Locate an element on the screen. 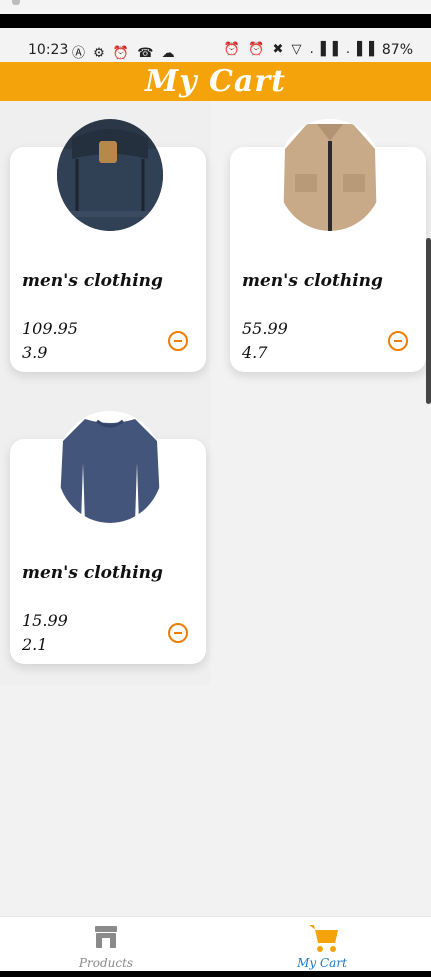 The height and width of the screenshot is (977, 431). scrollbar is located at coordinates (428, 321).